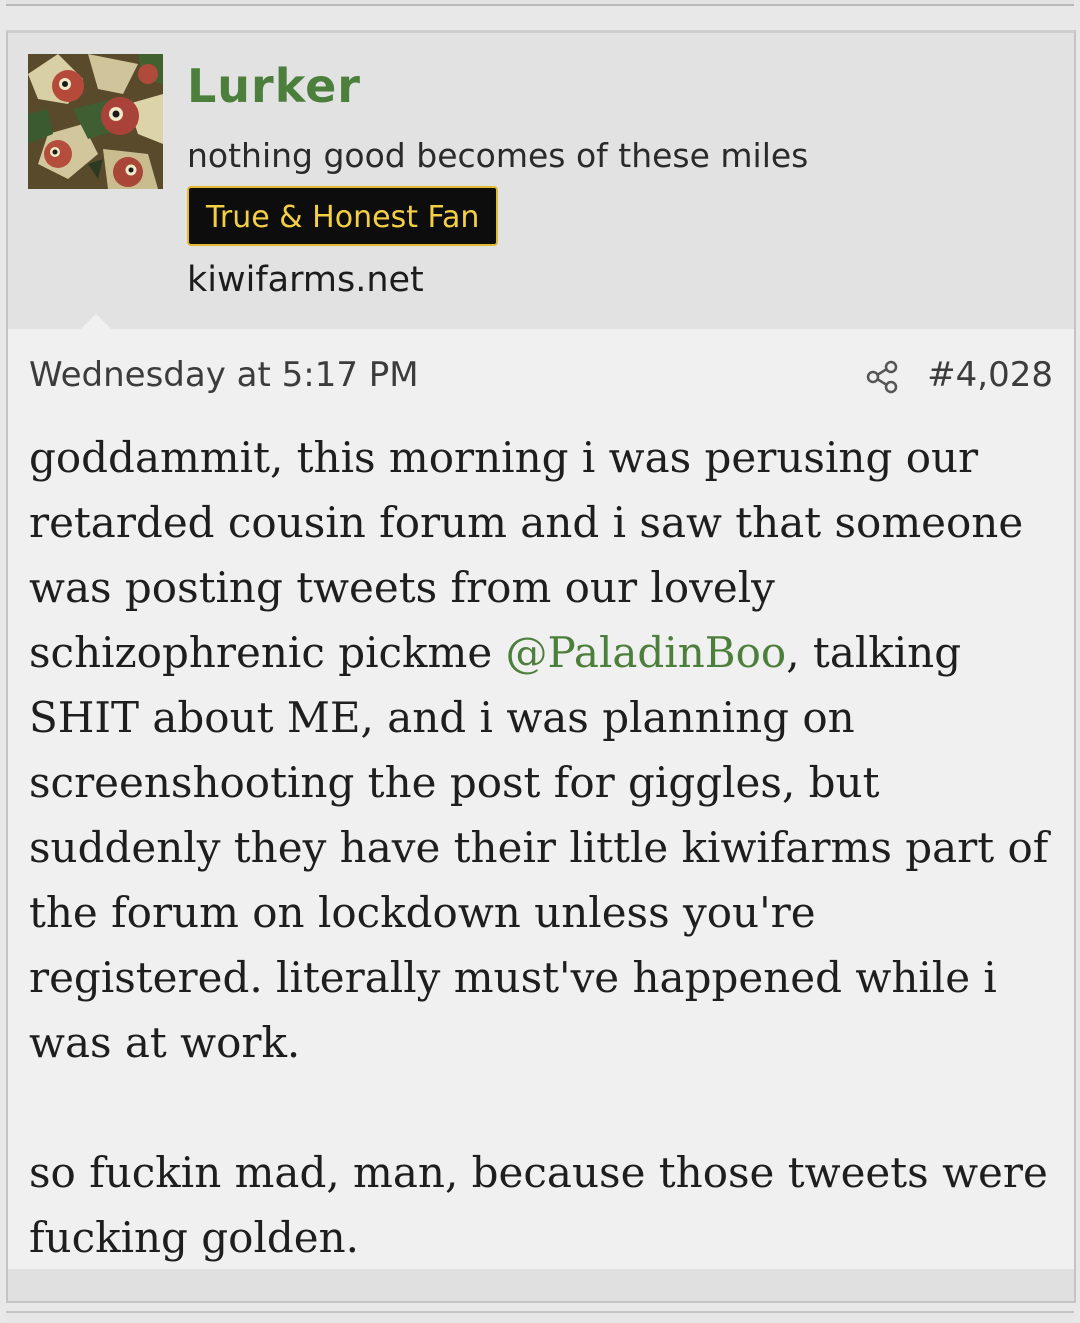 This screenshot has width=1080, height=1323. I want to click on user-banner: True & Honest Fan, so click(343, 216).